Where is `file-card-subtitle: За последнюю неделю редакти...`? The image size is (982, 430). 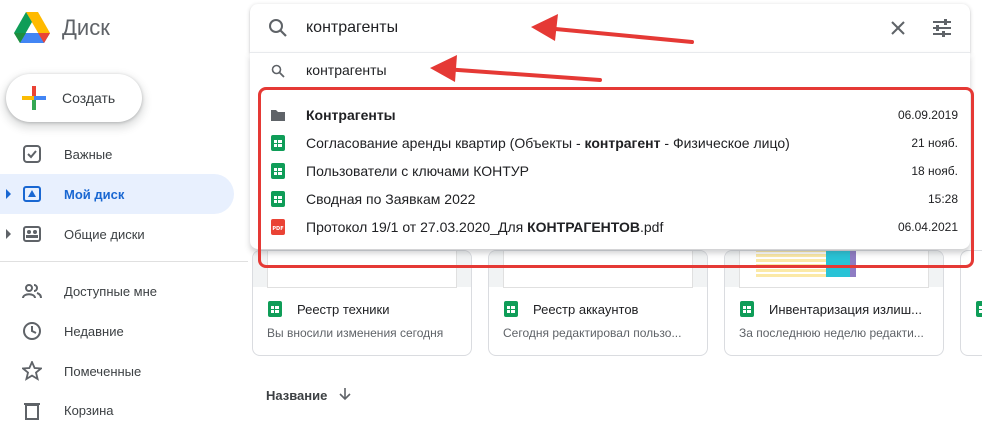 file-card-subtitle: За последнюю неделю редакти... is located at coordinates (831, 333).